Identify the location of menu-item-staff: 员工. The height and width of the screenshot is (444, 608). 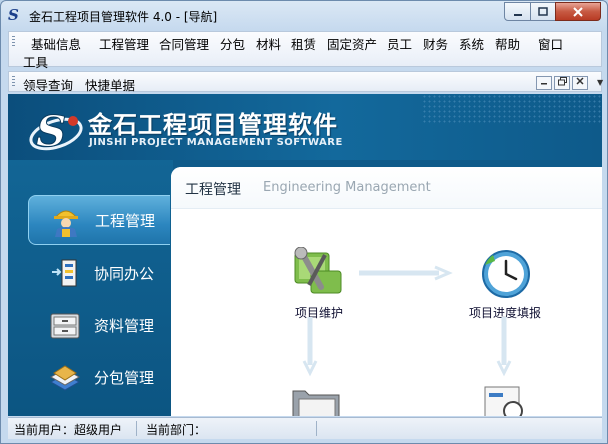
(399, 43).